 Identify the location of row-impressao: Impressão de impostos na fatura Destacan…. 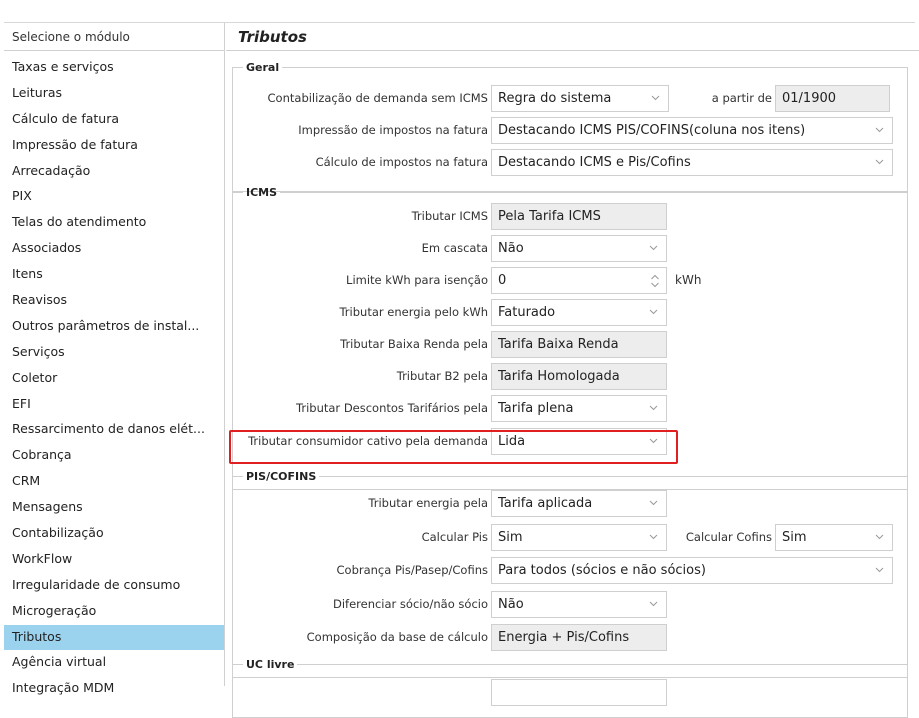
(572, 130).